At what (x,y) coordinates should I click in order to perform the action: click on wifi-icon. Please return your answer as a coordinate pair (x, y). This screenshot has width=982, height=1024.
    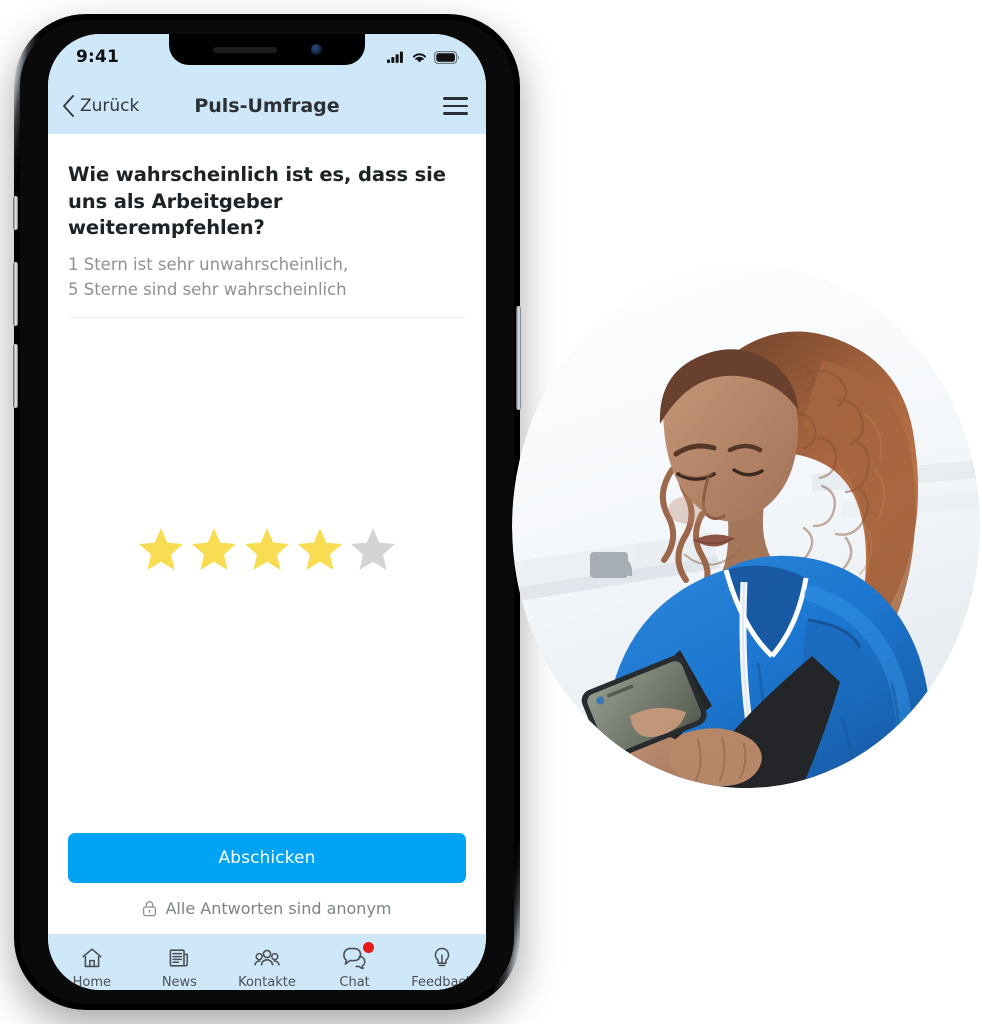
    Looking at the image, I should click on (419, 58).